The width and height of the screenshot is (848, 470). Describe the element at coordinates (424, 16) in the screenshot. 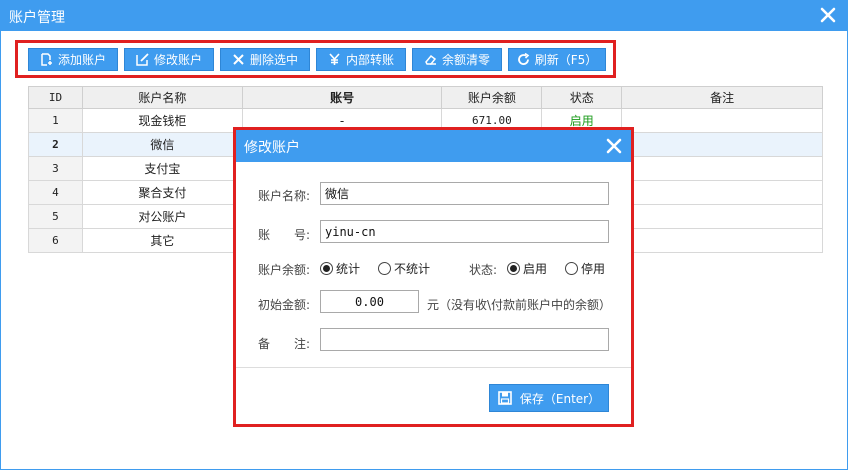

I see `window-titlebar: 账户管理` at that location.